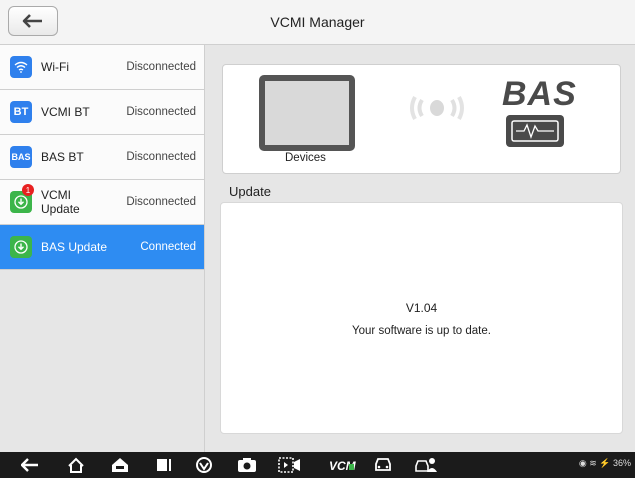 This screenshot has width=635, height=478. I want to click on sidebar-item-label: BAS BT, so click(62, 157).